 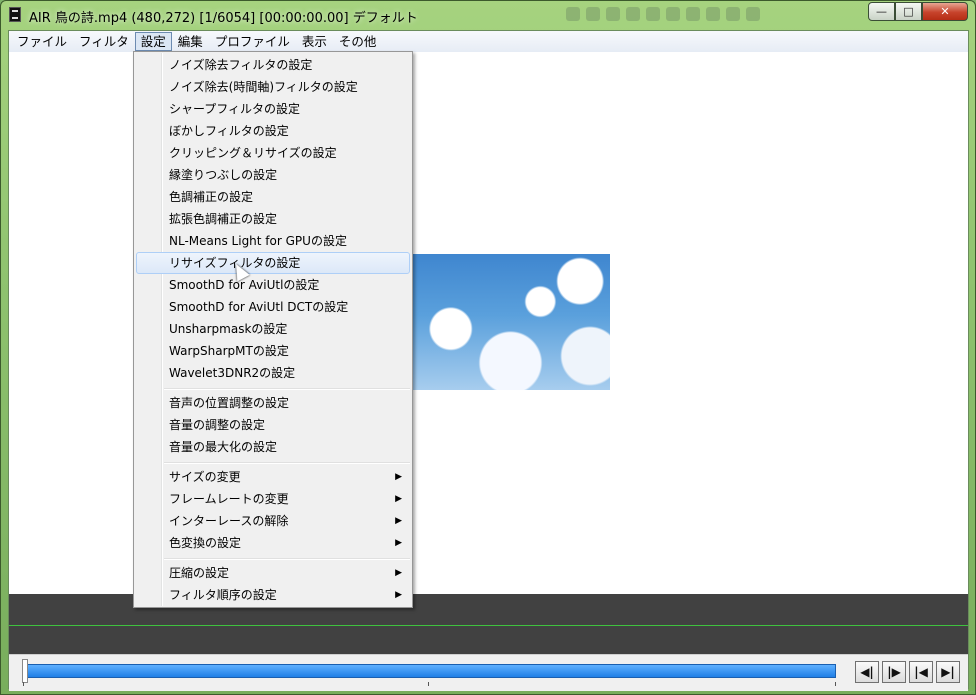 I want to click on audio-waveform-line, so click(x=488, y=625).